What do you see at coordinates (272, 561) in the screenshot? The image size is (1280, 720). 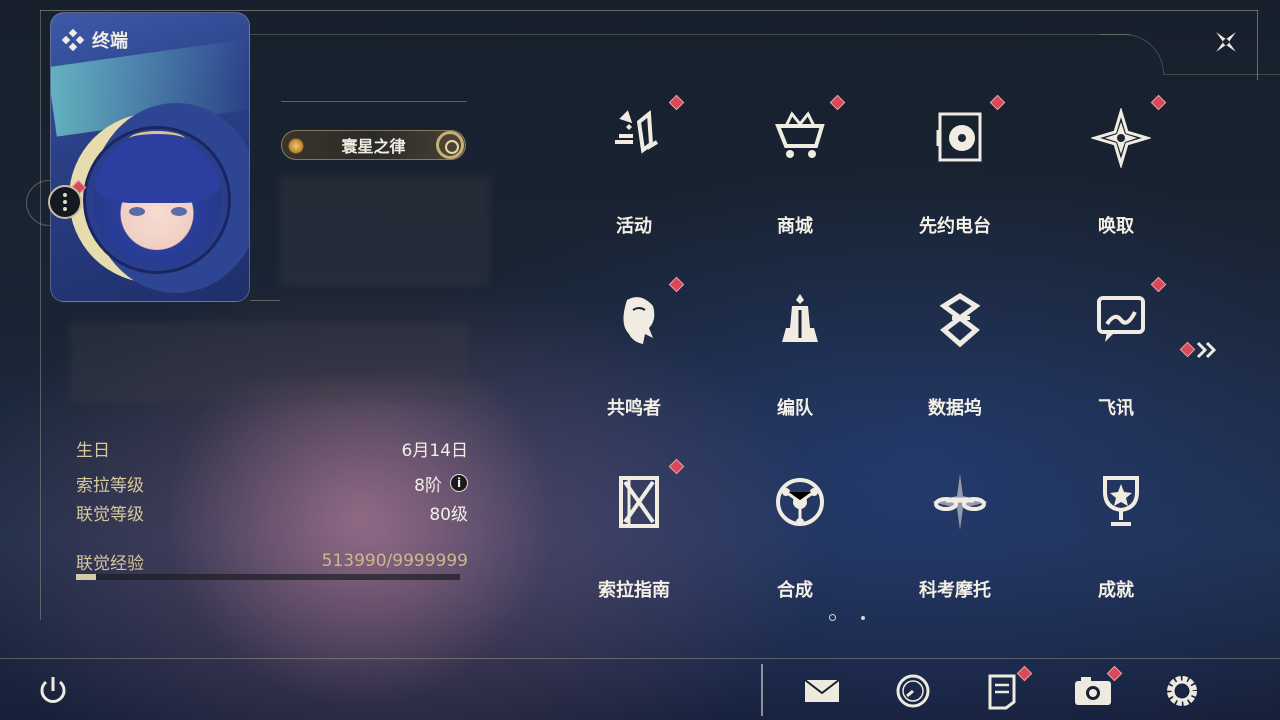 I see `info-row-union-exp: 联觉经验 513990/9999999` at bounding box center [272, 561].